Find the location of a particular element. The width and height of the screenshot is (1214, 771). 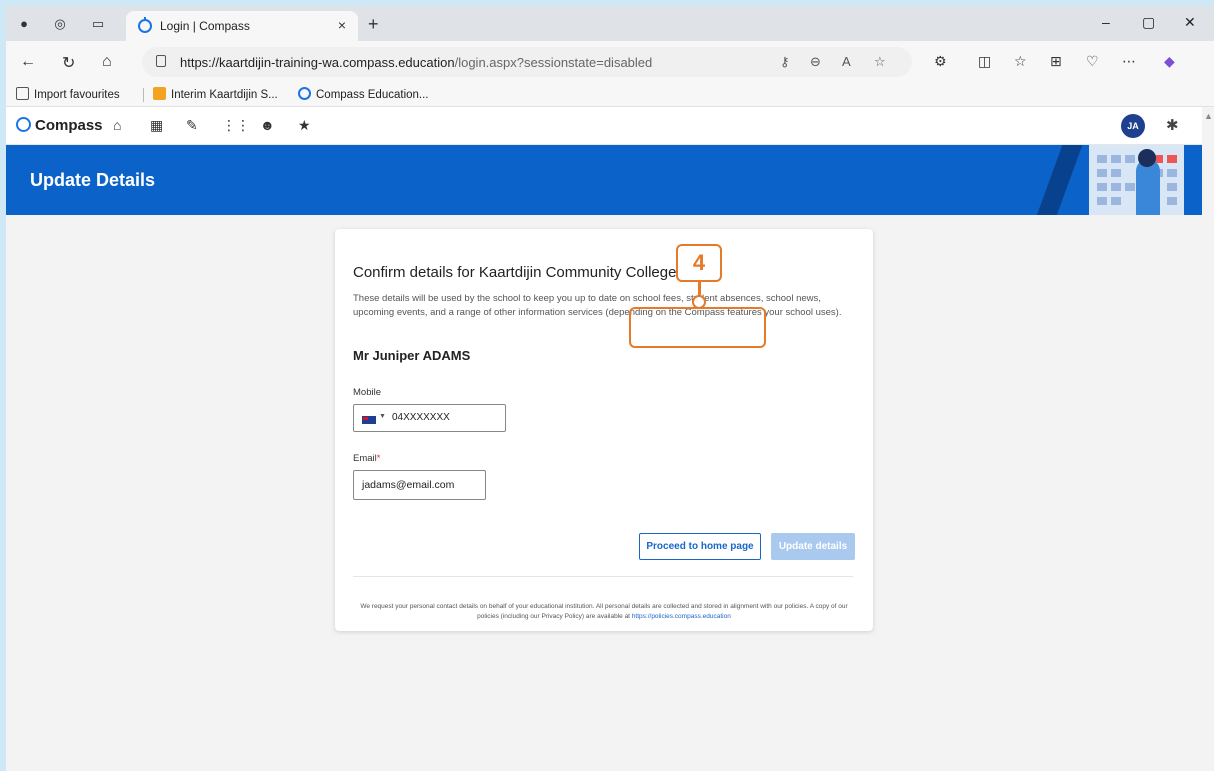

tab-login-compass: Login | Compass × is located at coordinates (242, 26).